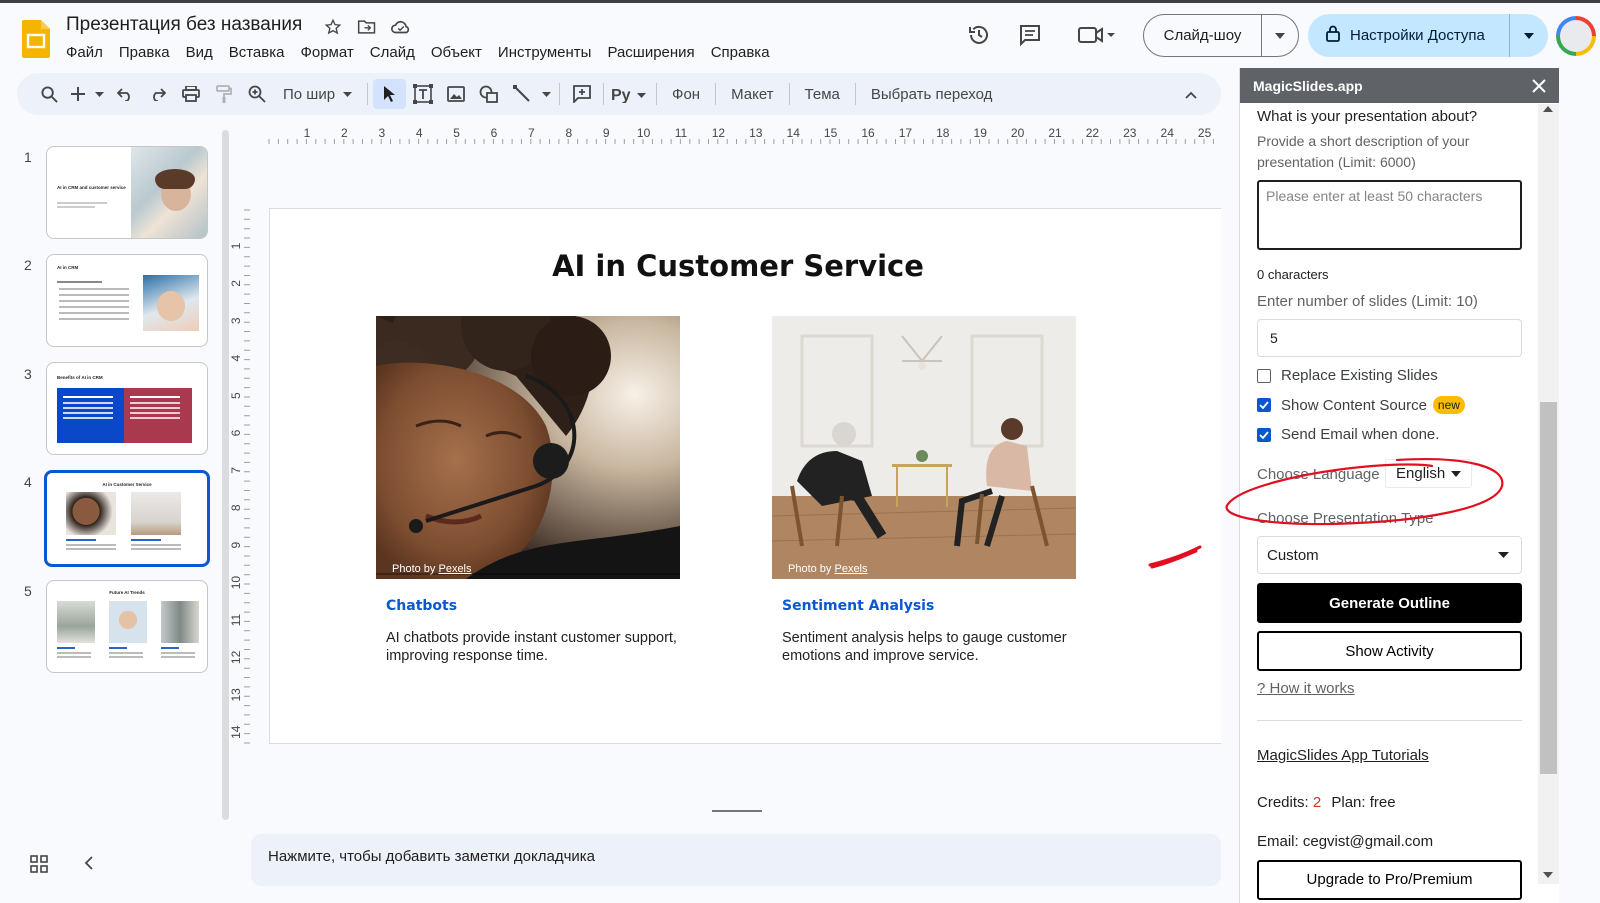 The width and height of the screenshot is (1600, 903). Describe the element at coordinates (1389, 215) in the screenshot. I see `topic-textarea: Please enter at least 50 characters` at that location.